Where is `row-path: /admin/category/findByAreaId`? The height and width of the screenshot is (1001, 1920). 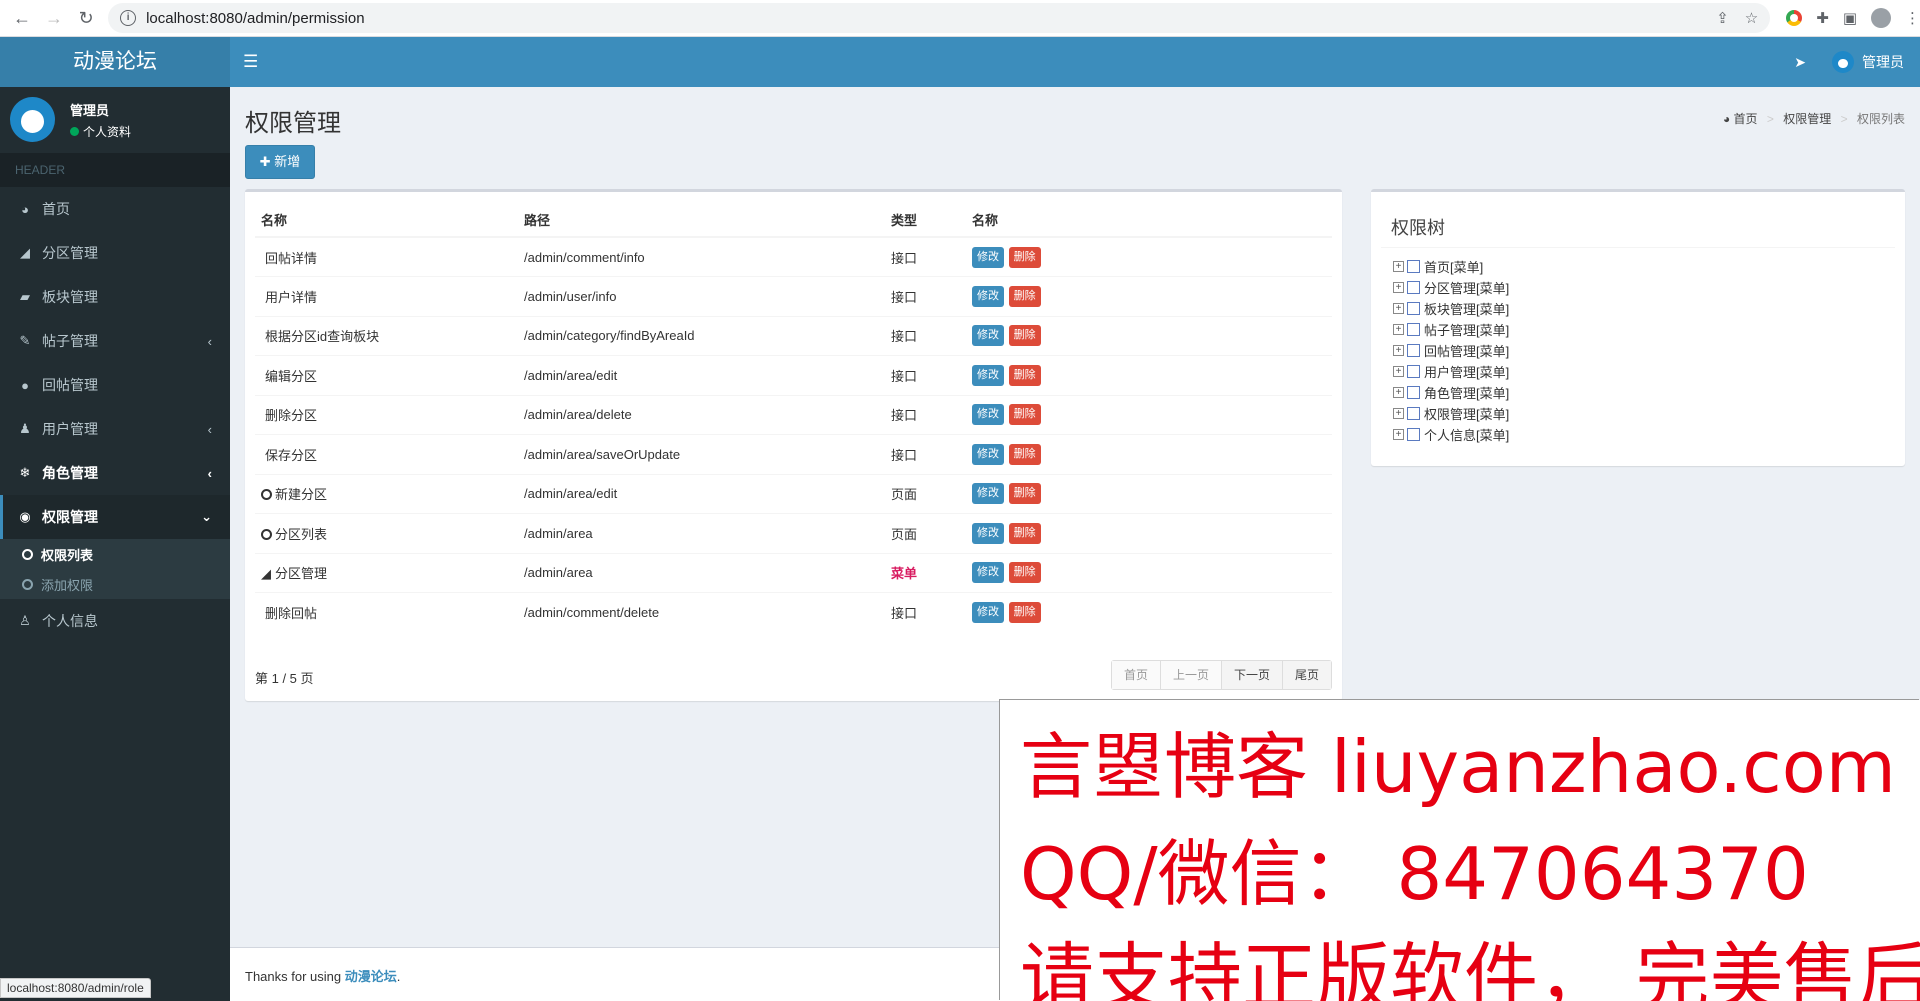 row-path: /admin/category/findByAreaId is located at coordinates (701, 335).